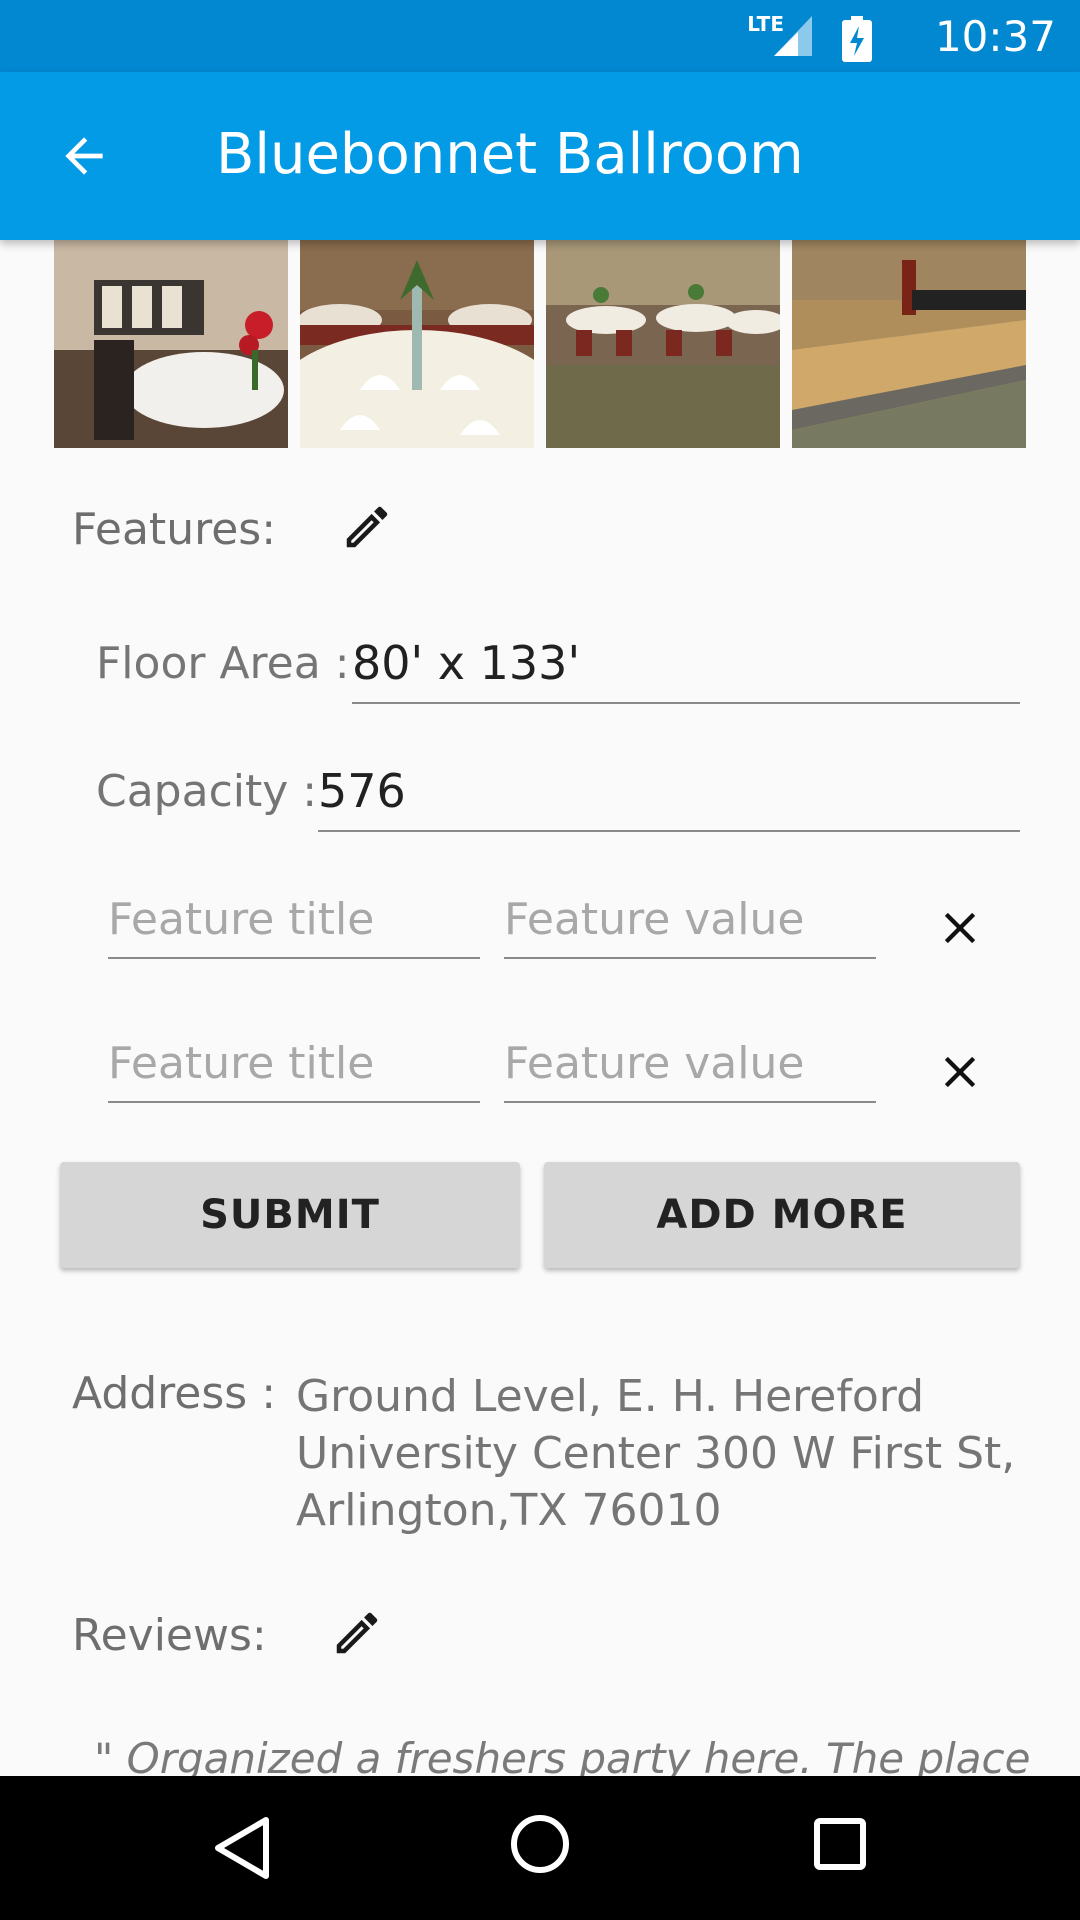  What do you see at coordinates (84, 158) in the screenshot?
I see `arrow-back-icon` at bounding box center [84, 158].